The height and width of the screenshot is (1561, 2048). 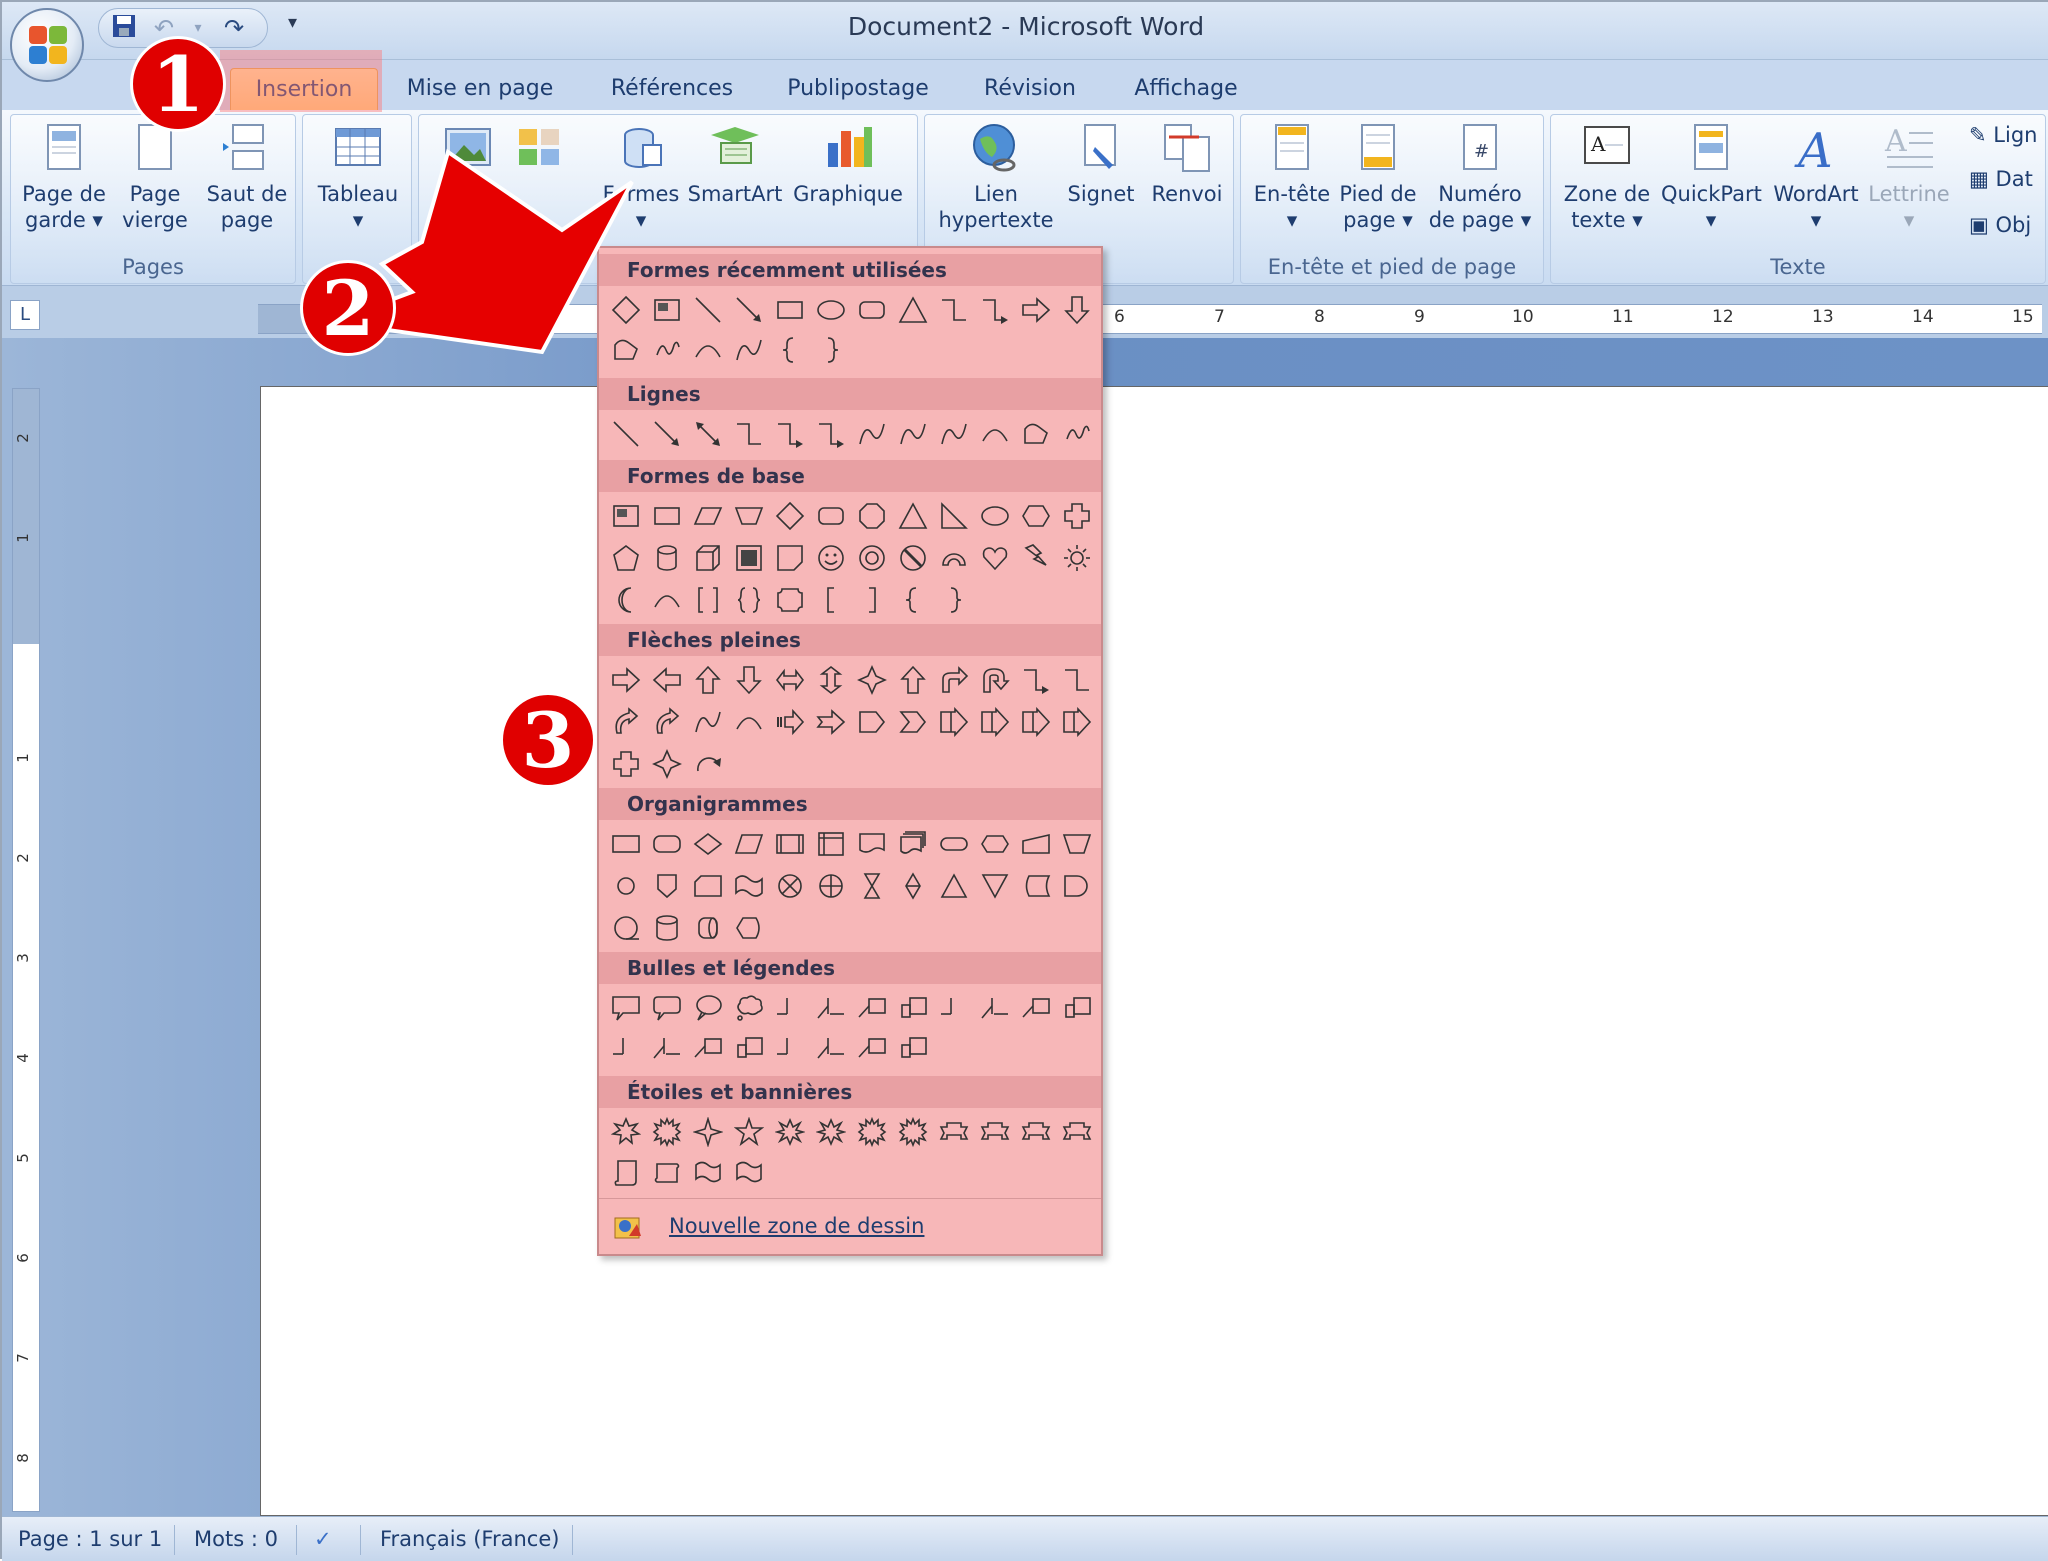 I want to click on shape-cross-icon, so click(x=1076, y=516).